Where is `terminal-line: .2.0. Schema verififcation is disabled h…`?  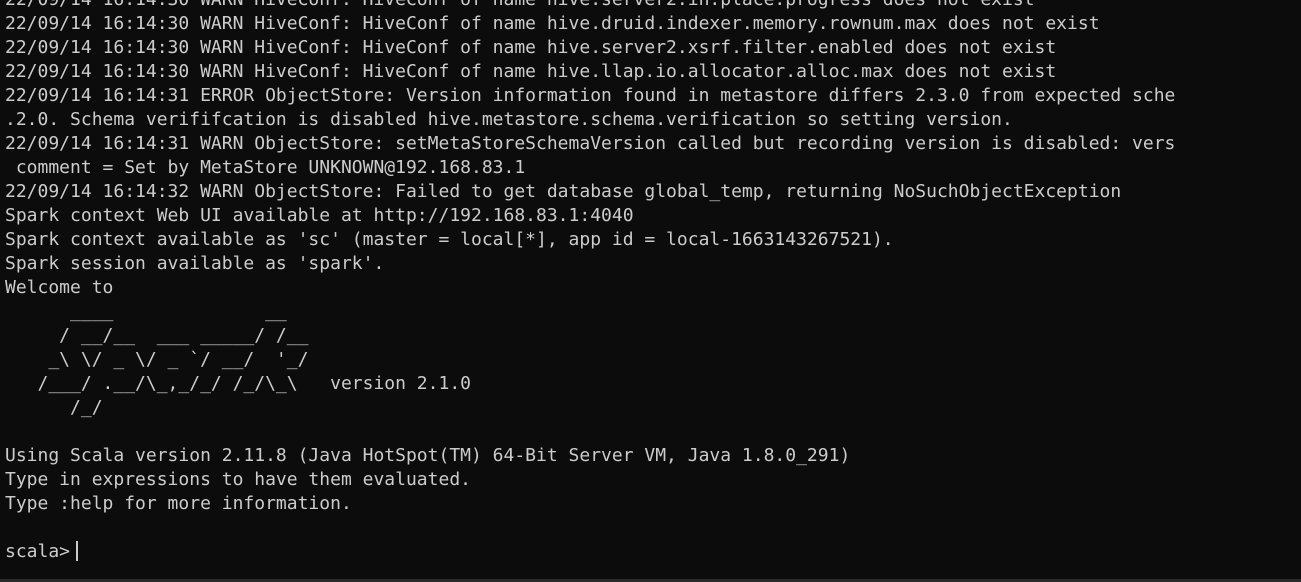
terminal-line: .2.0. Schema verififcation is disabled h… is located at coordinates (509, 119).